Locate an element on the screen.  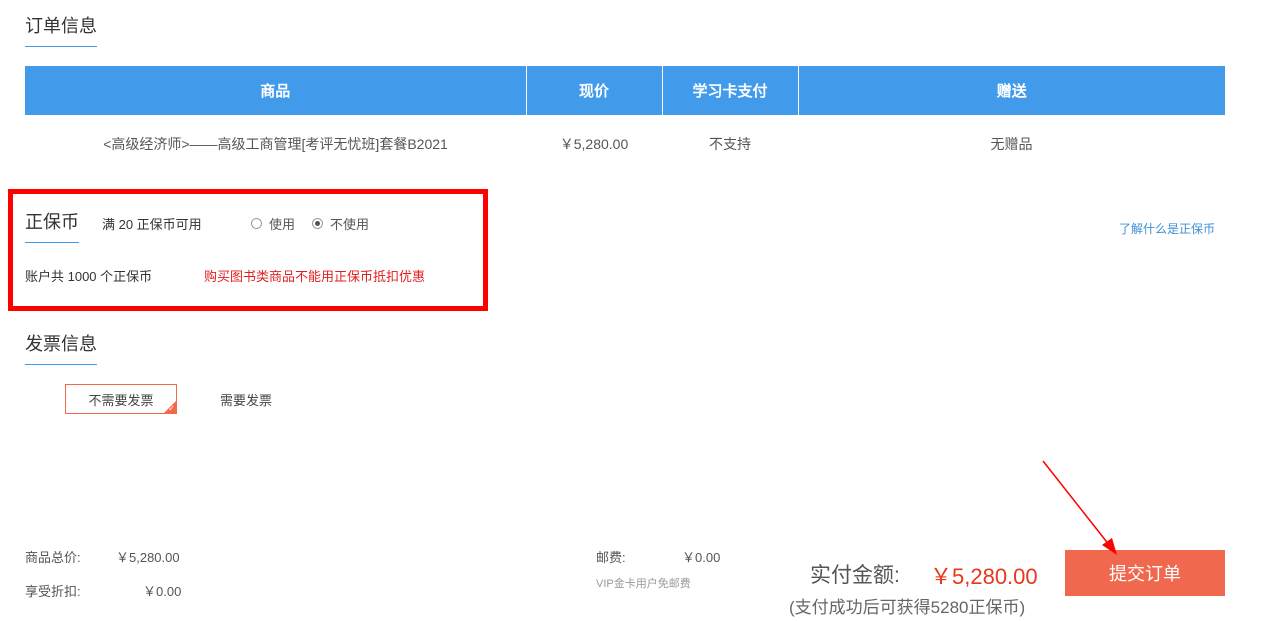
coin-available-text: 满 20 正保币可用 is located at coordinates (152, 224).